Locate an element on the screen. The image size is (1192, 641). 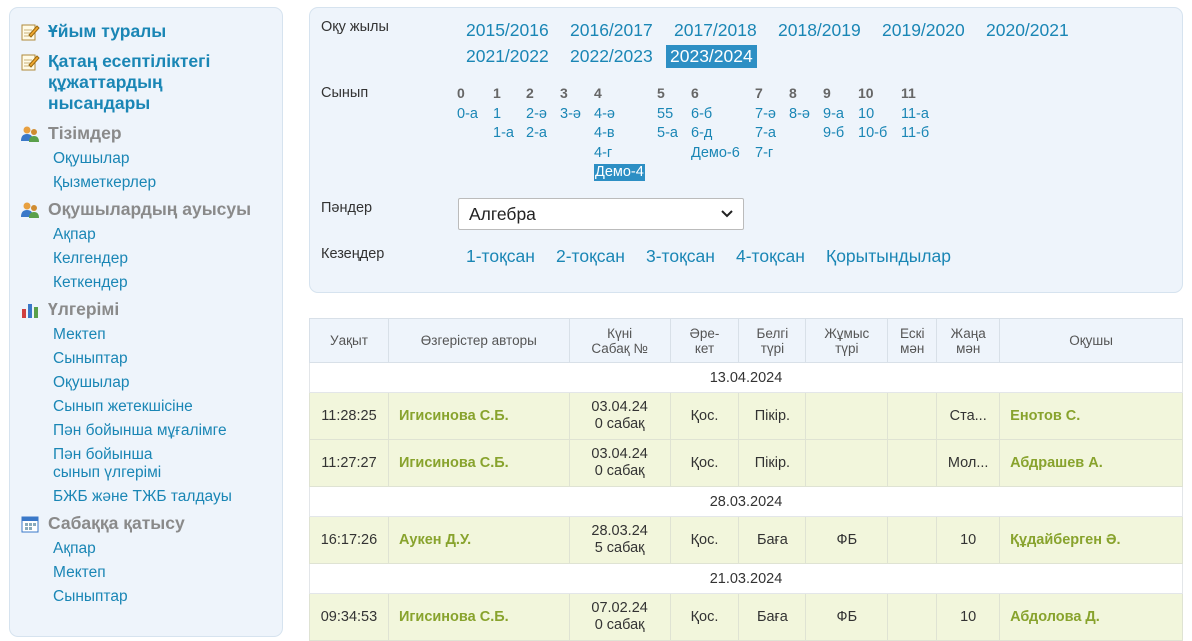
col-author: Өзгерістер авторы is located at coordinates (478, 340).